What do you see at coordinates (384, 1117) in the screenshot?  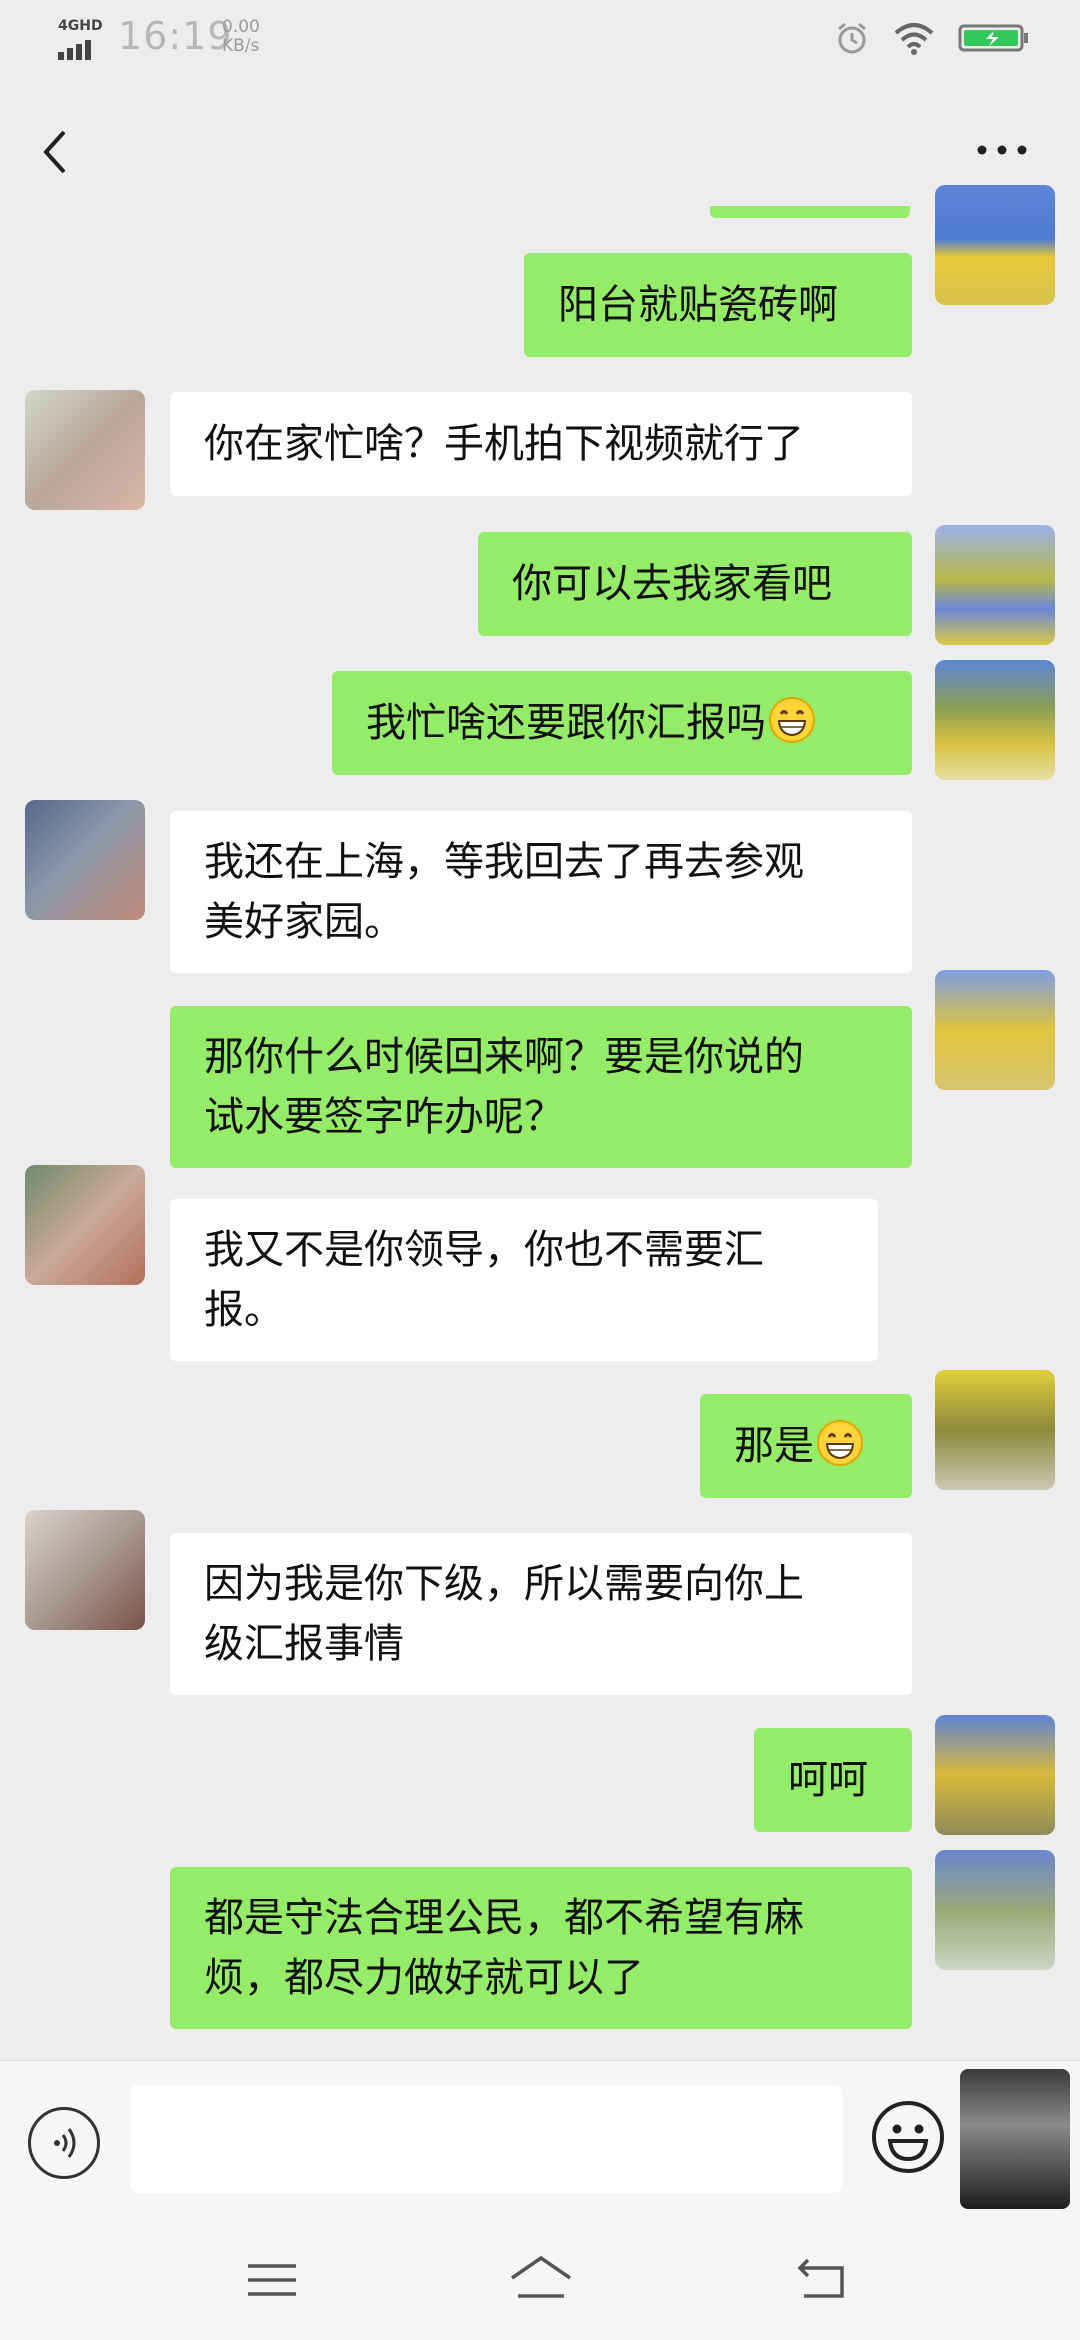 I see `message-text: 试水要签字咋办呢？` at bounding box center [384, 1117].